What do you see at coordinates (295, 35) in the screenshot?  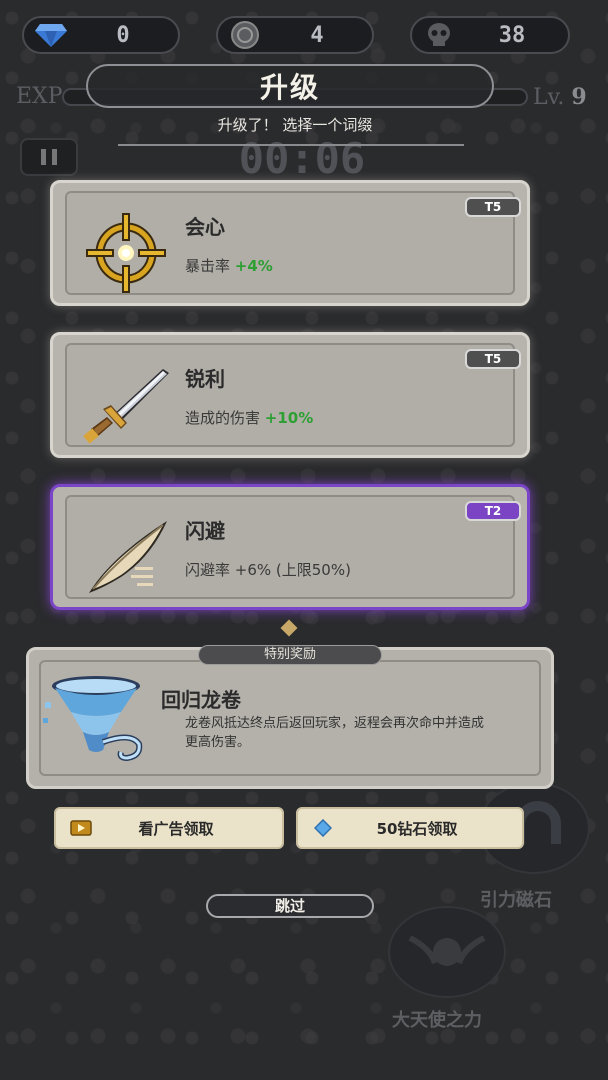 I see `coin-counter: 4` at bounding box center [295, 35].